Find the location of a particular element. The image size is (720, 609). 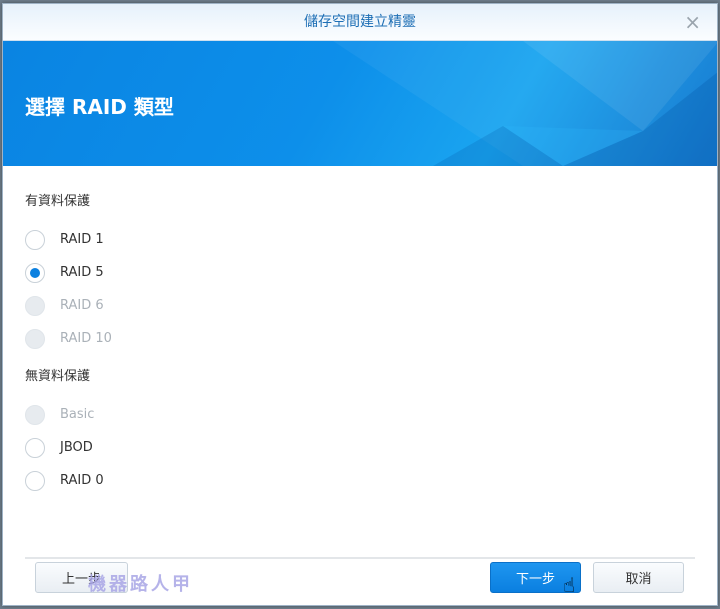

page-heading: 選擇 RAID 類型 is located at coordinates (99, 107).